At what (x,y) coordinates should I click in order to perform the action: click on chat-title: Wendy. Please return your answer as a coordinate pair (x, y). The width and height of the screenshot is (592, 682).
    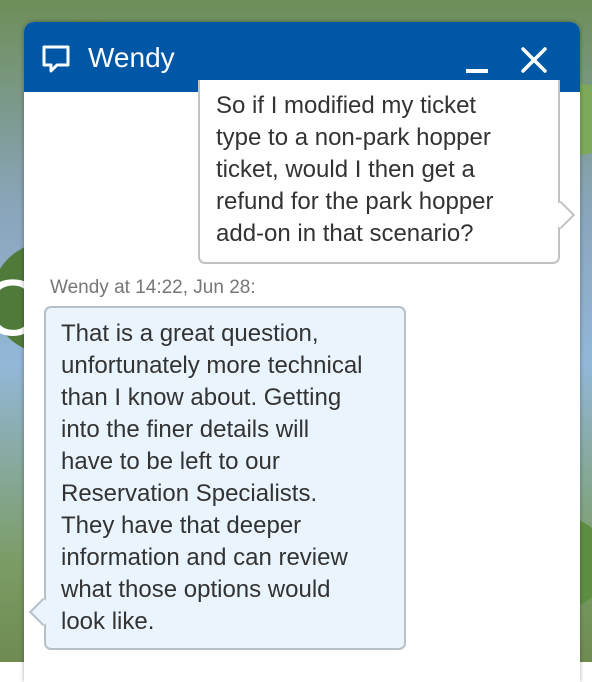
    Looking at the image, I should click on (131, 57).